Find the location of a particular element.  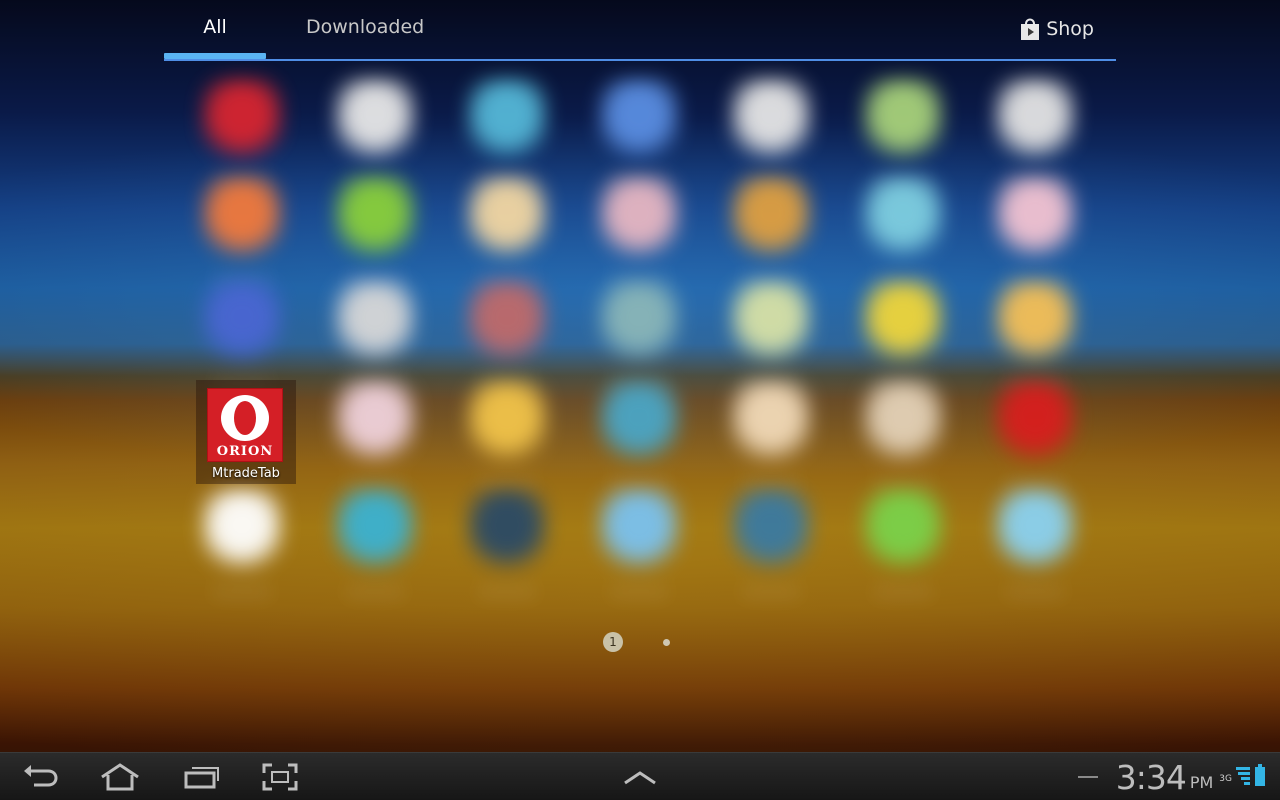

status-area: 3:34 PM 3G is located at coordinates (1171, 776).